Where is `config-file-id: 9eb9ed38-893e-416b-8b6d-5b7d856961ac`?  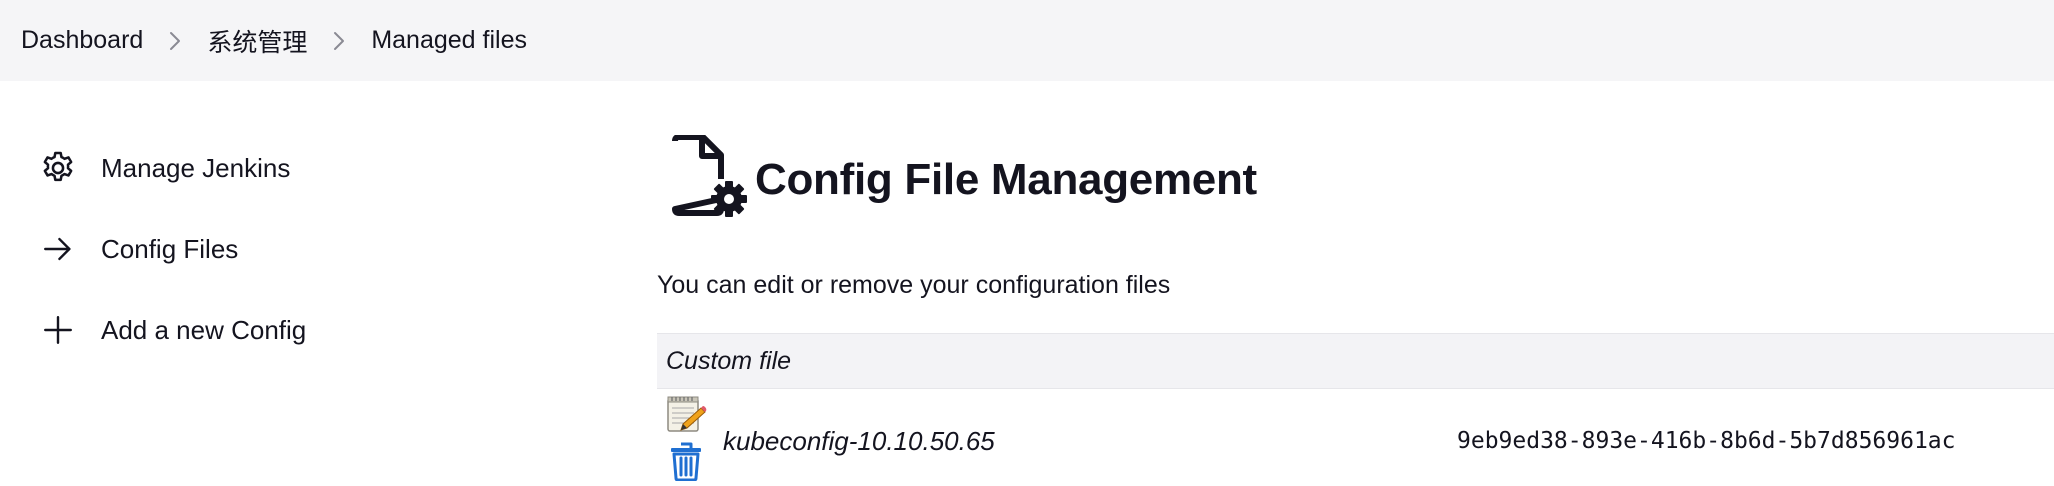 config-file-id: 9eb9ed38-893e-416b-8b6d-5b7d856961ac is located at coordinates (1706, 441).